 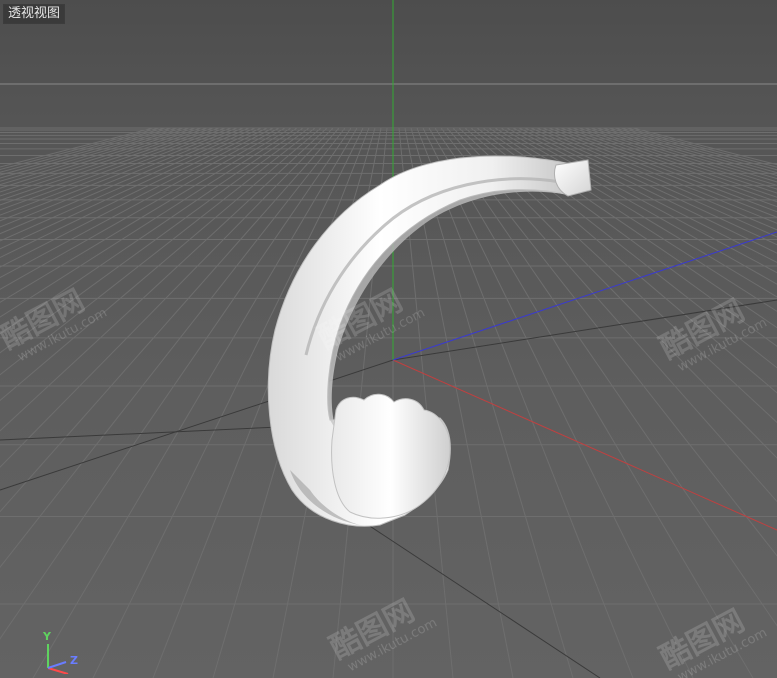 What do you see at coordinates (391, 456) in the screenshot?
I see `claw-knuckle` at bounding box center [391, 456].